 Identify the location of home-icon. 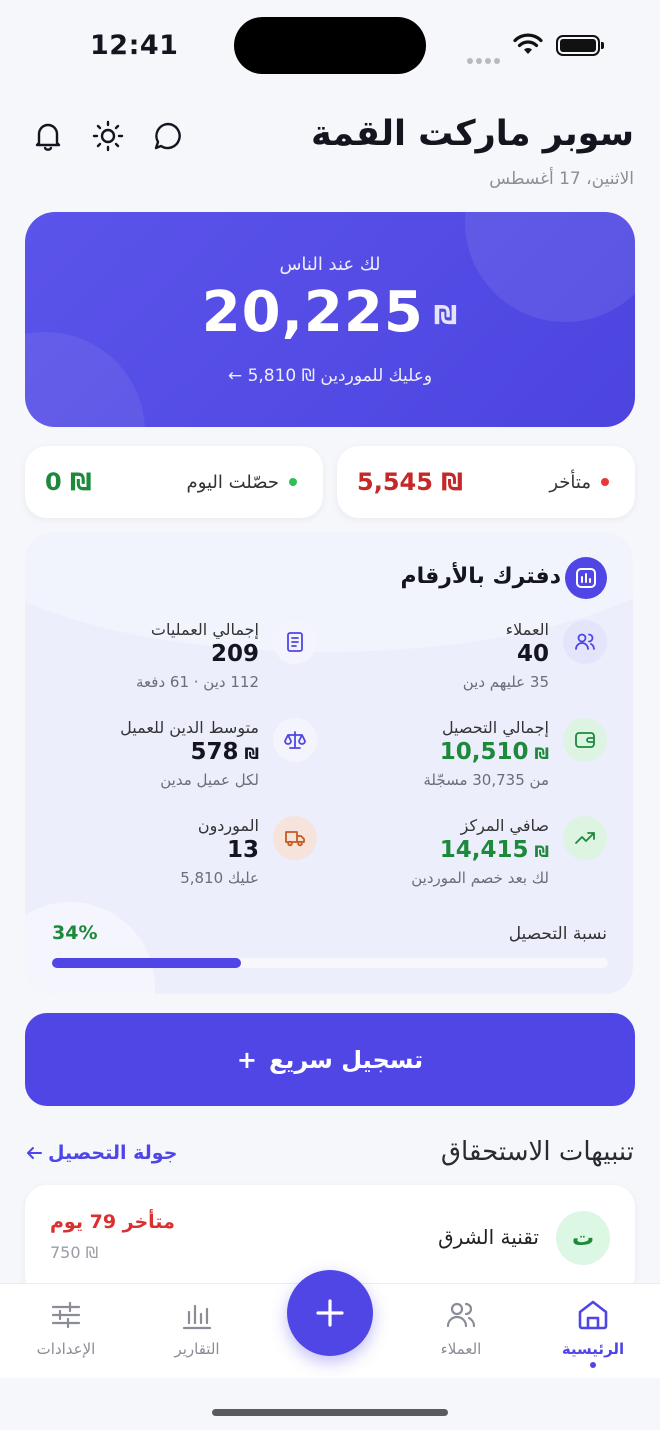
(593, 1315).